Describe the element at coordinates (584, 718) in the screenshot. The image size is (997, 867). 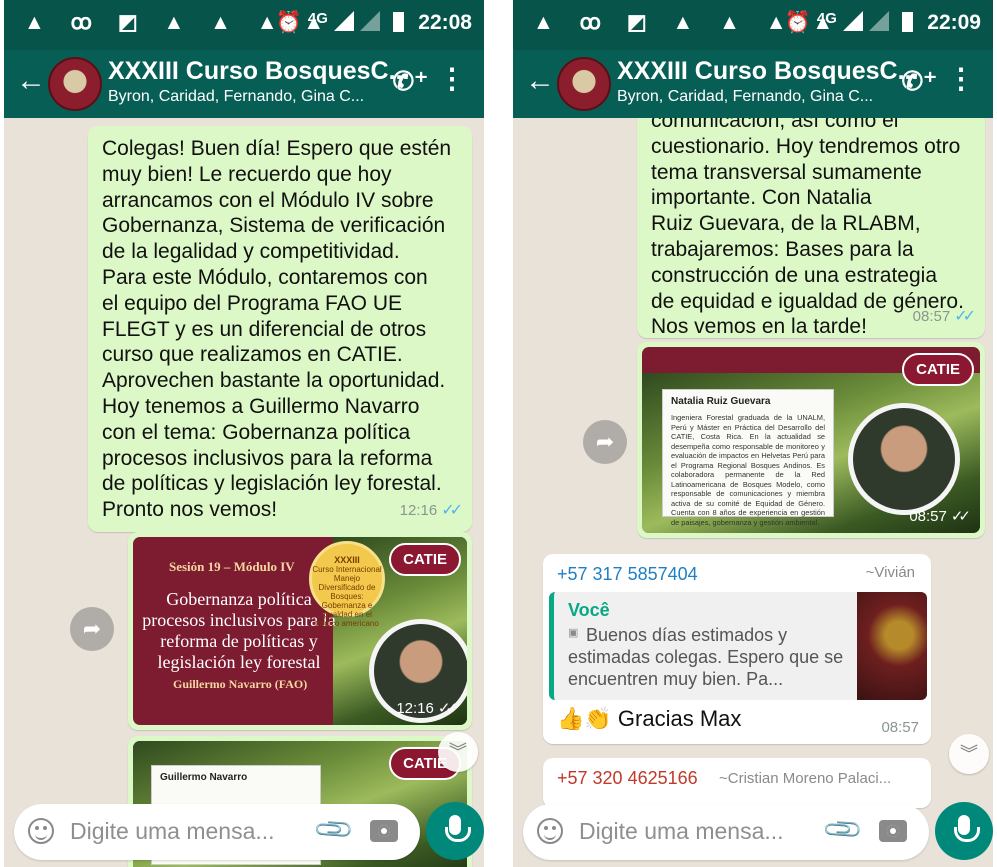
I see `clap-emoji: 👍👏` at that location.